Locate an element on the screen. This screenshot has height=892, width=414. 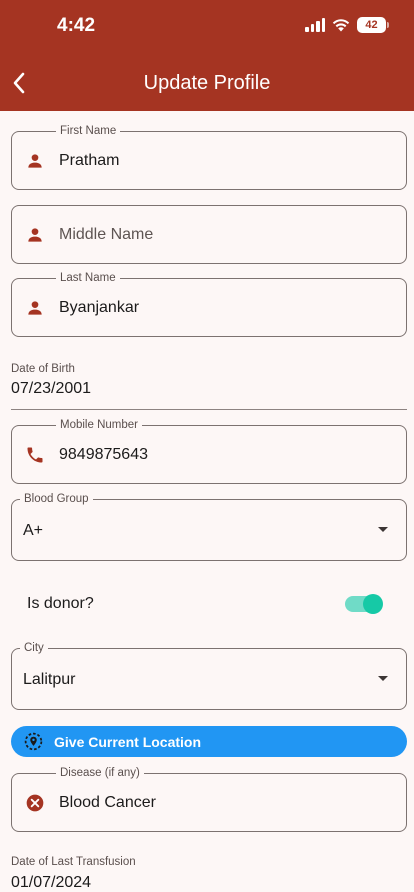
blood-group-value: A+ is located at coordinates (33, 530).